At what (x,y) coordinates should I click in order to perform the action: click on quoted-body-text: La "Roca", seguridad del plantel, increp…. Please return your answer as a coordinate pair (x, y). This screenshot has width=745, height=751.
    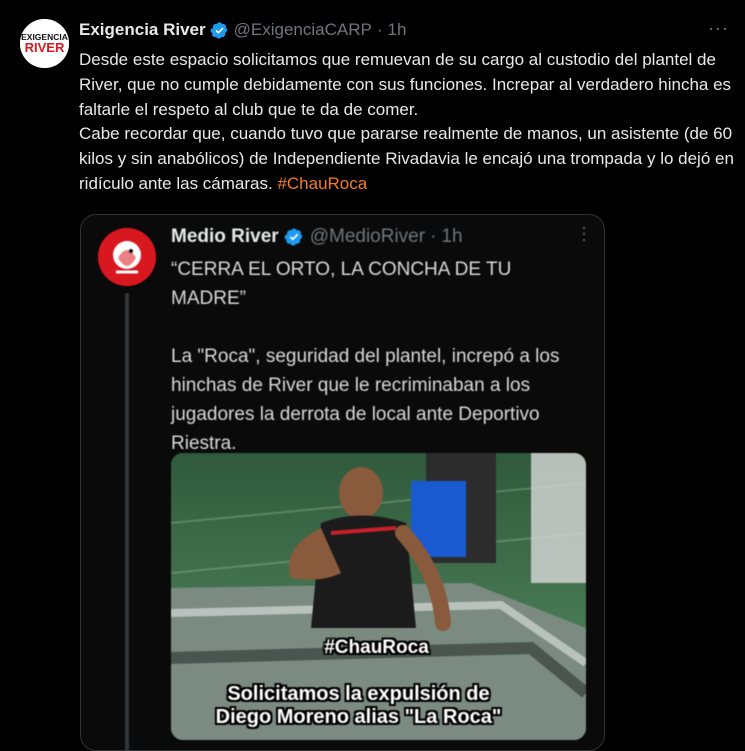
    Looking at the image, I should click on (365, 400).